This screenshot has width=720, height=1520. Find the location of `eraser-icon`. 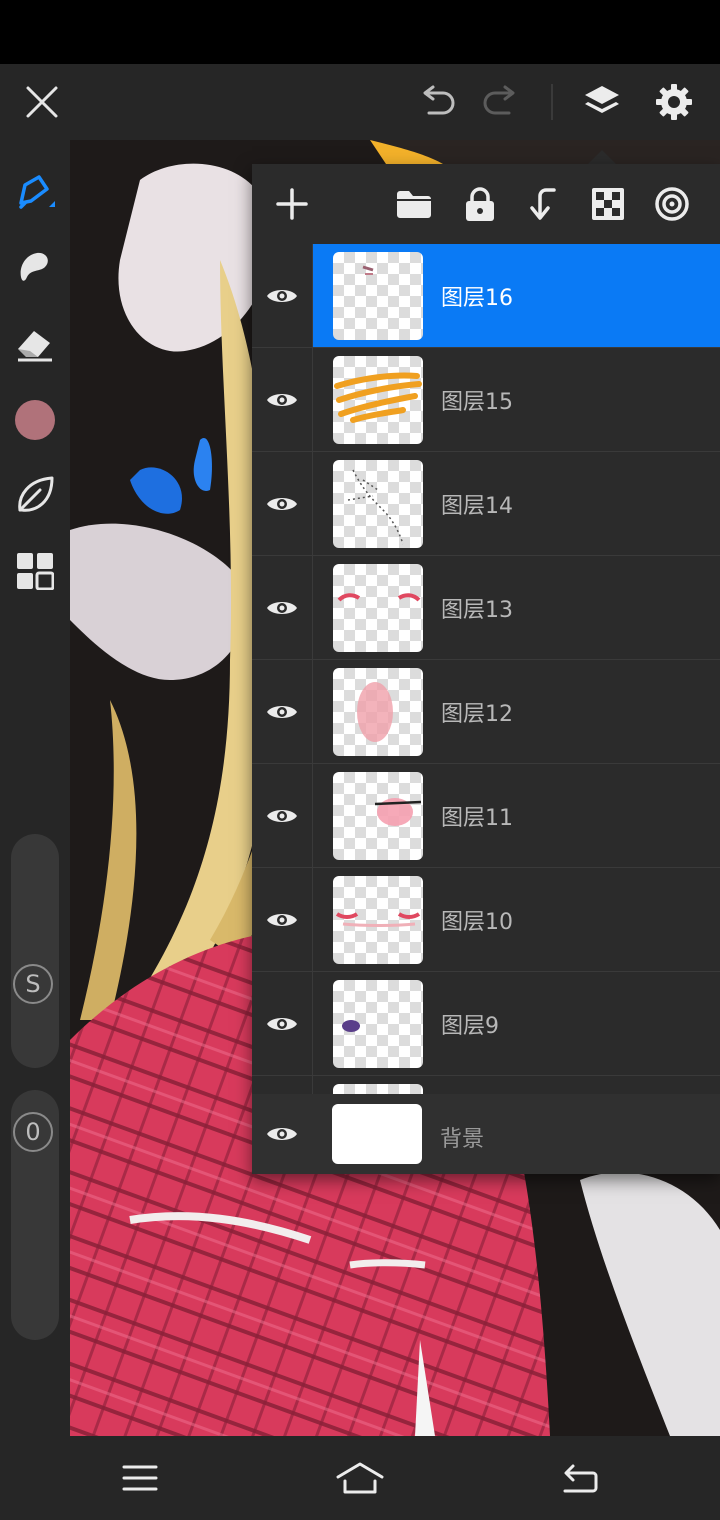

eraser-icon is located at coordinates (35, 346).